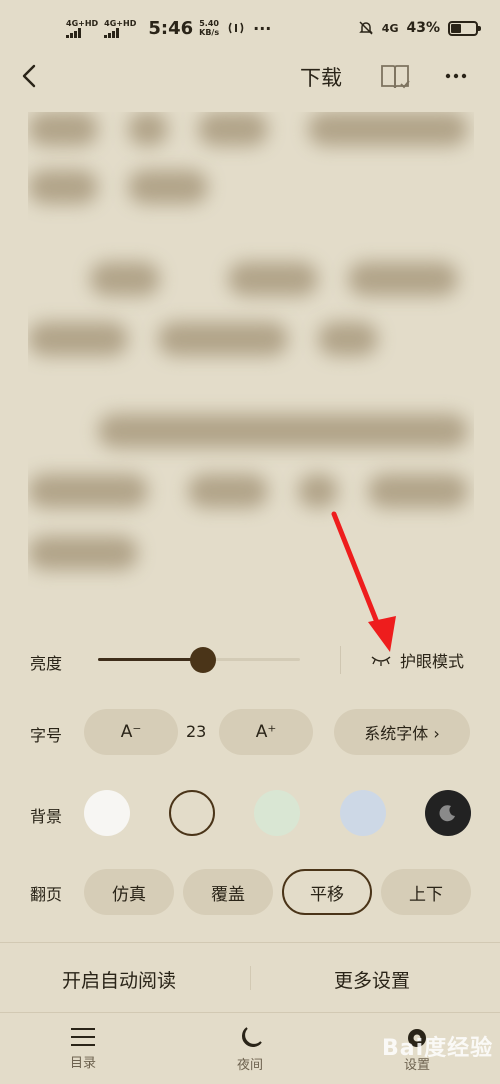 This screenshot has width=500, height=1084. What do you see at coordinates (120, 28) in the screenshot?
I see `sim2-signal-icon: 4G+HD` at bounding box center [120, 28].